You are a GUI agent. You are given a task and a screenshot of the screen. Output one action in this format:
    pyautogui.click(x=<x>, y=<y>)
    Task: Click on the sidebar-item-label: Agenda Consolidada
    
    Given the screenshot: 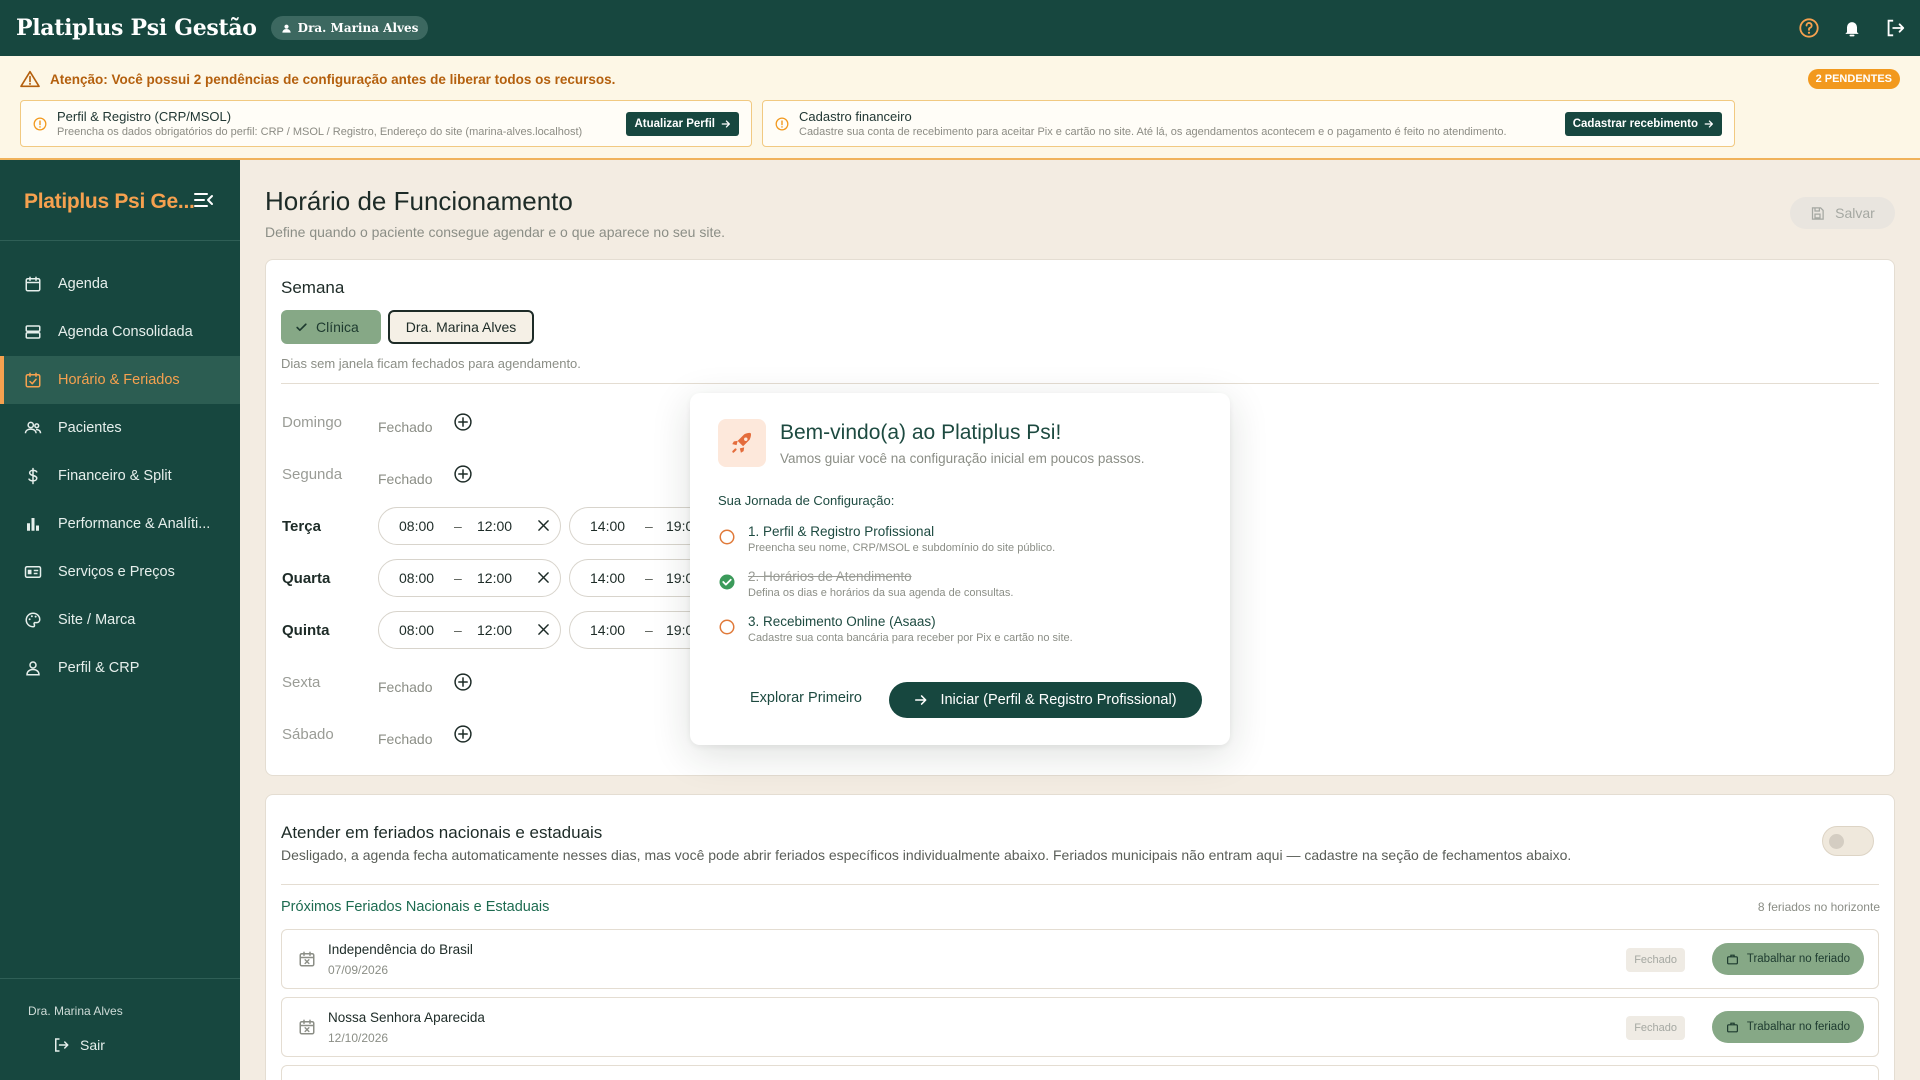 What is the action you would take?
    pyautogui.click(x=125, y=332)
    